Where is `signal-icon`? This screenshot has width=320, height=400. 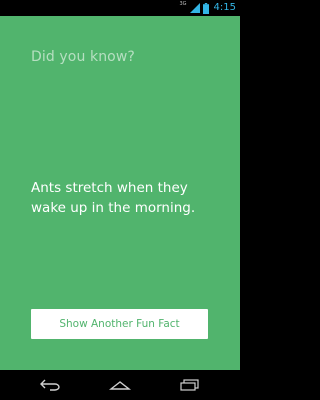 signal-icon is located at coordinates (194, 8).